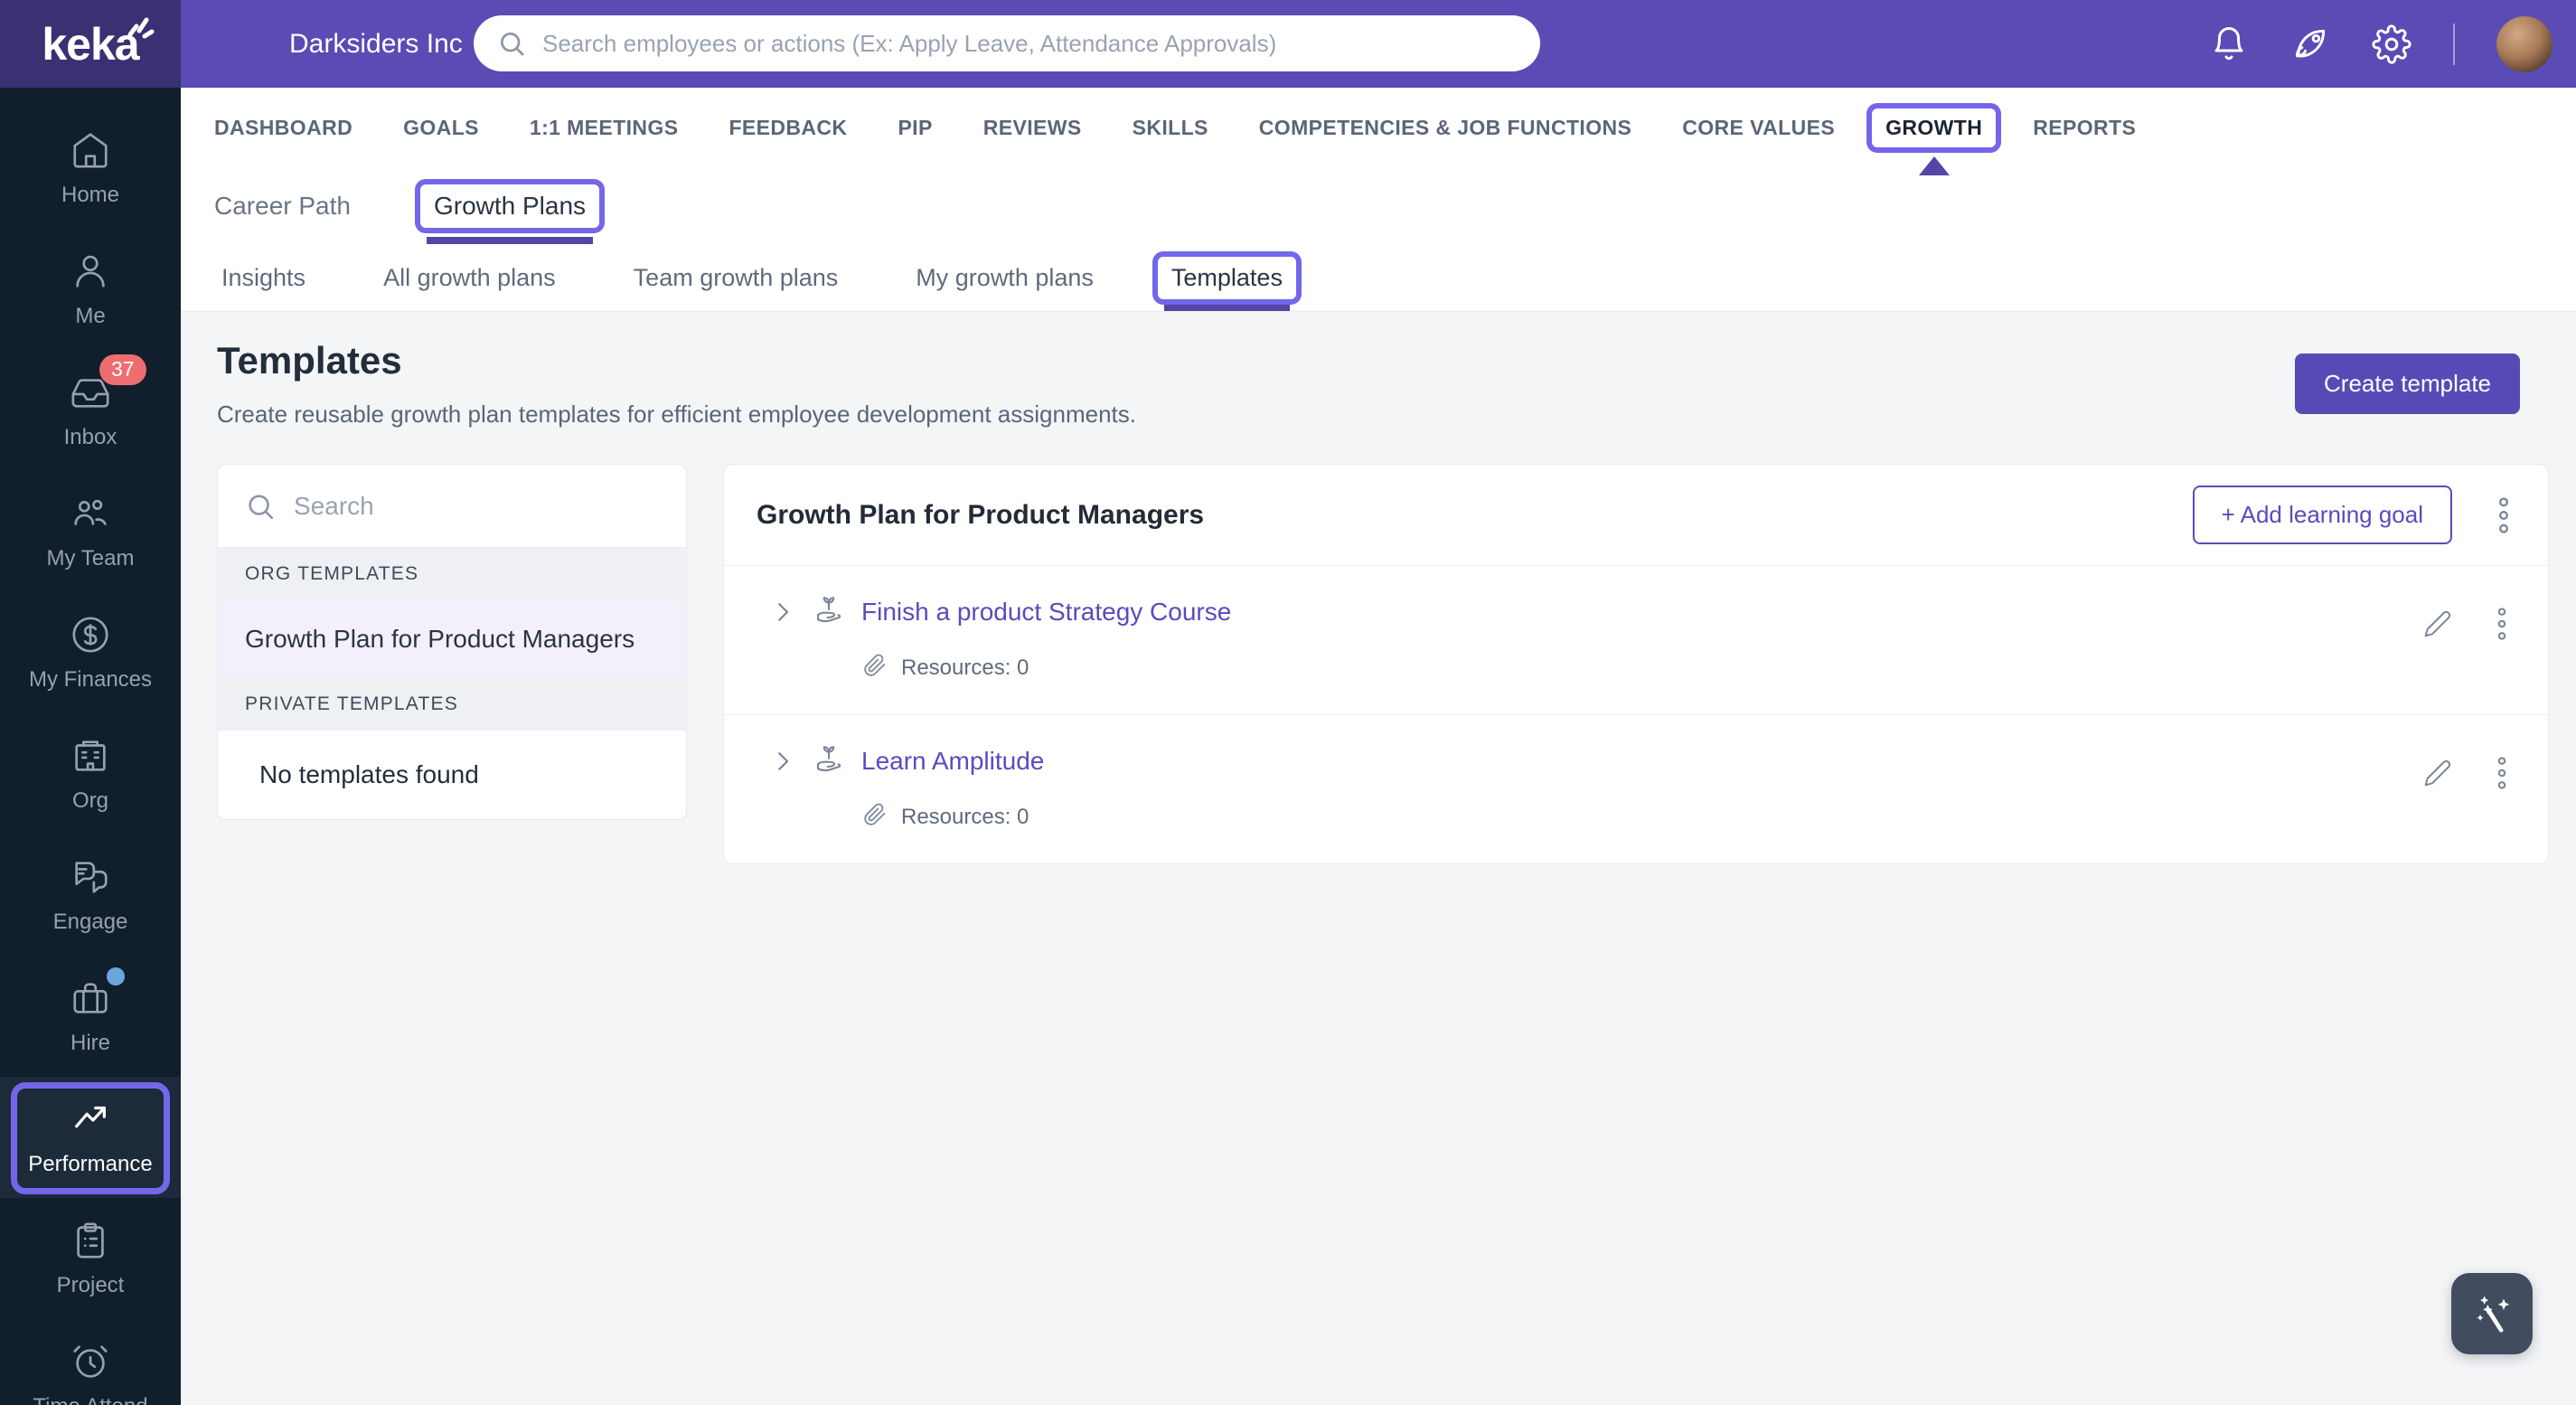  I want to click on home-icon, so click(90, 150).